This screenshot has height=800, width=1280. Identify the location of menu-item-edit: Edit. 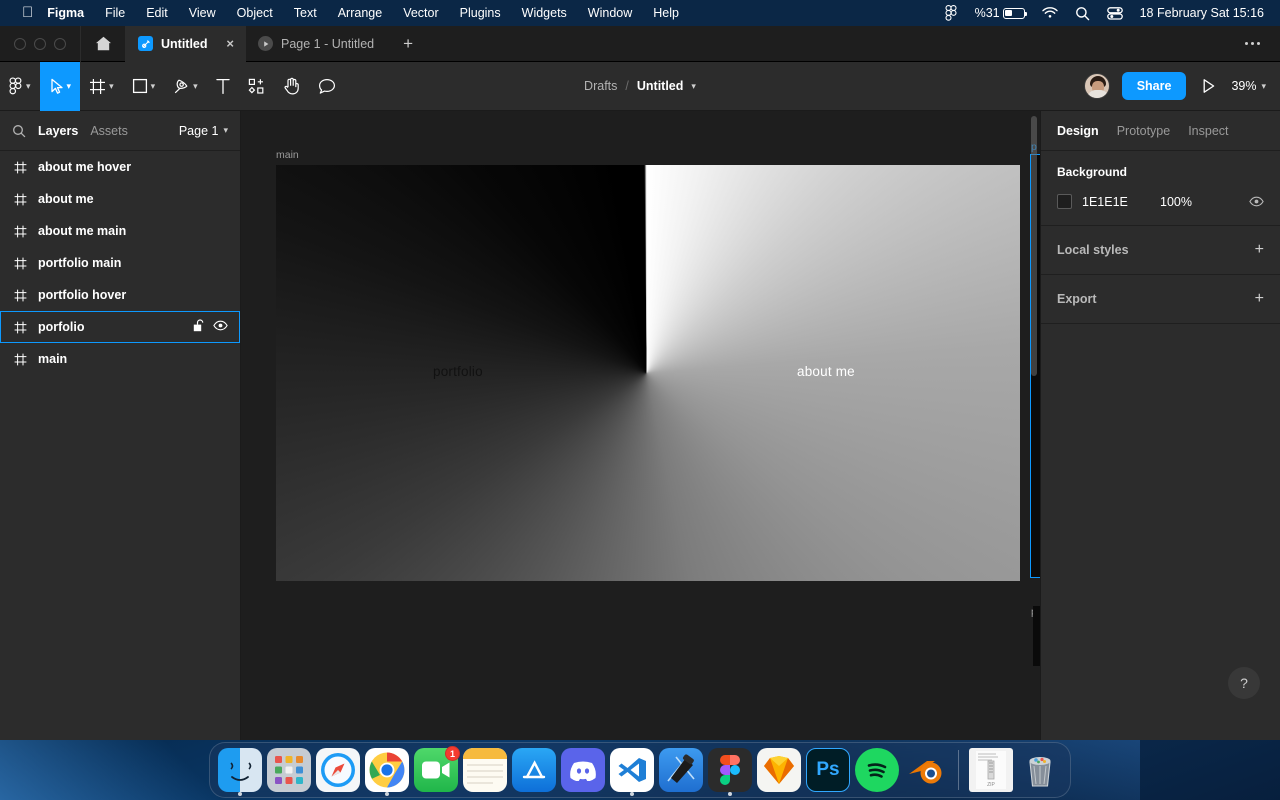
(157, 13).